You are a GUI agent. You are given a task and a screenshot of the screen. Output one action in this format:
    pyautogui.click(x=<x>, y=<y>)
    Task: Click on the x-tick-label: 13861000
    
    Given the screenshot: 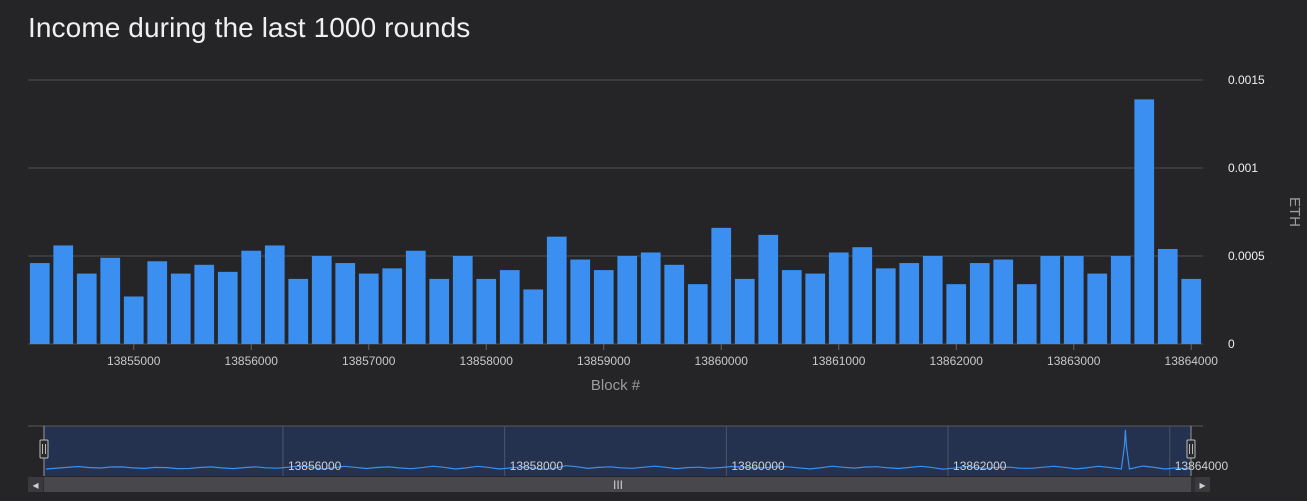 What is the action you would take?
    pyautogui.click(x=839, y=361)
    